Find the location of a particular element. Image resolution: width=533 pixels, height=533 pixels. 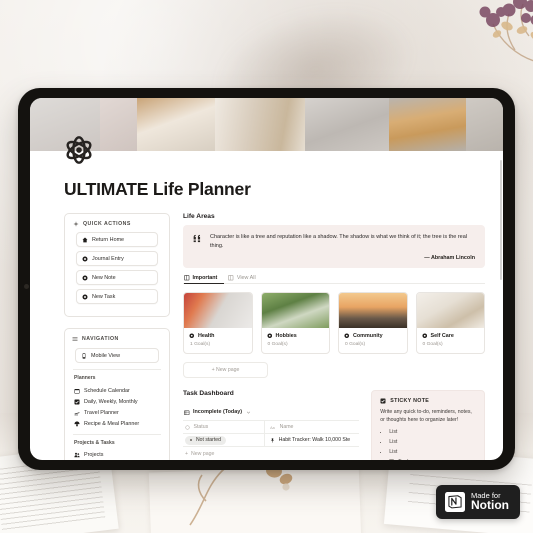

quick-action-label: Journal Entry is located at coordinates (108, 258).